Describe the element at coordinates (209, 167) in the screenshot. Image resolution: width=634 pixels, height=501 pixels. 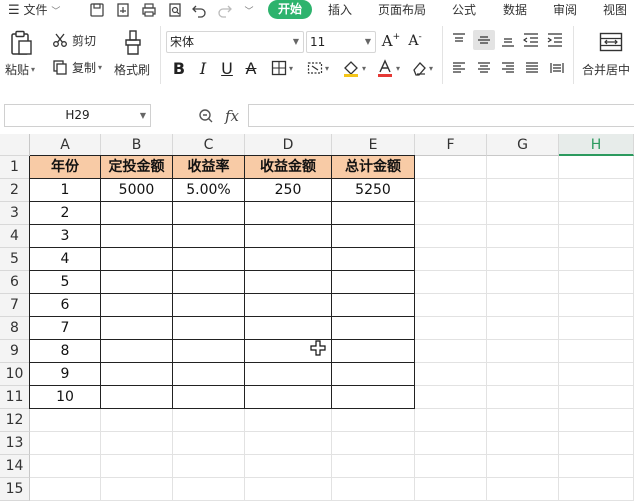
I see `table-header-cell: 收益率` at that location.